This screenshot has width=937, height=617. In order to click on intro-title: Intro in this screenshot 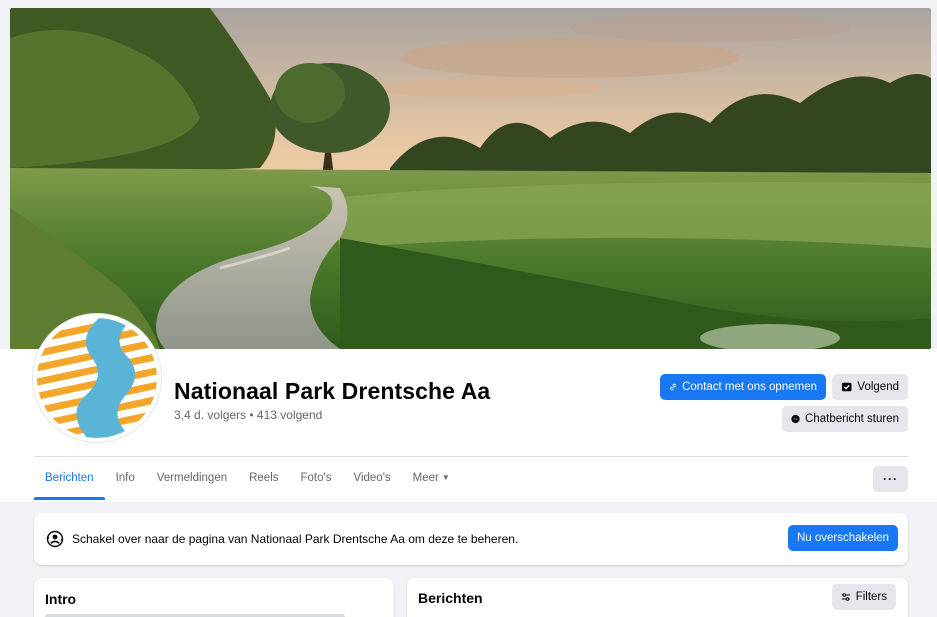, I will do `click(61, 599)`.